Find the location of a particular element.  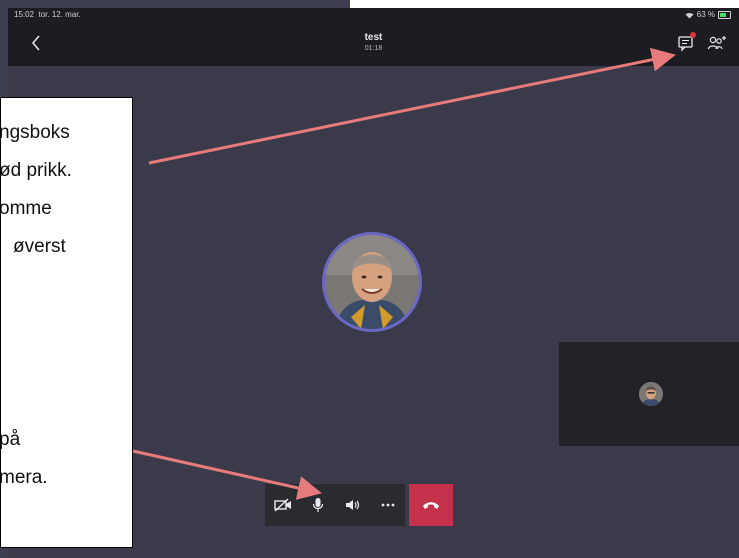

camera-off-icon is located at coordinates (282, 505).